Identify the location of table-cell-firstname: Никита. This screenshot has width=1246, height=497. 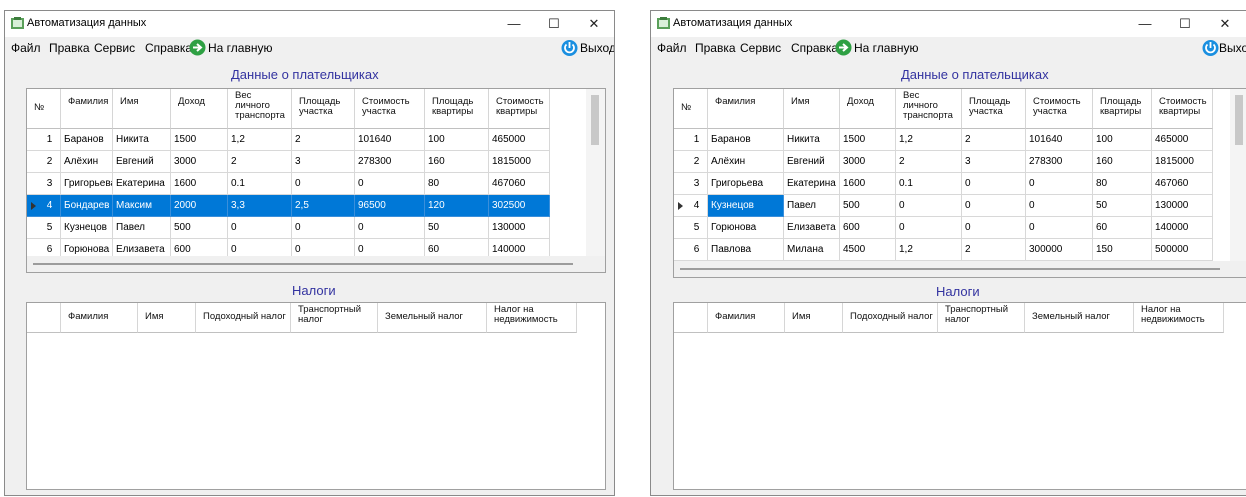
(812, 140).